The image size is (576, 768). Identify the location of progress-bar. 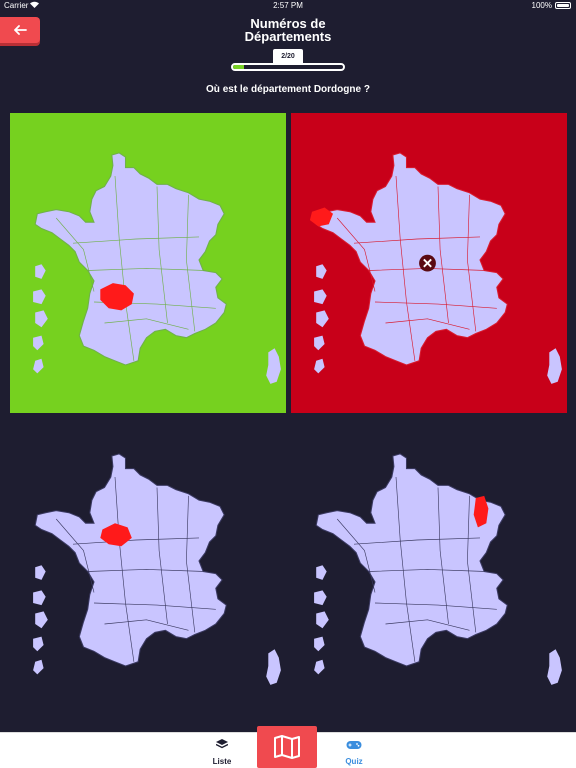
(288, 67).